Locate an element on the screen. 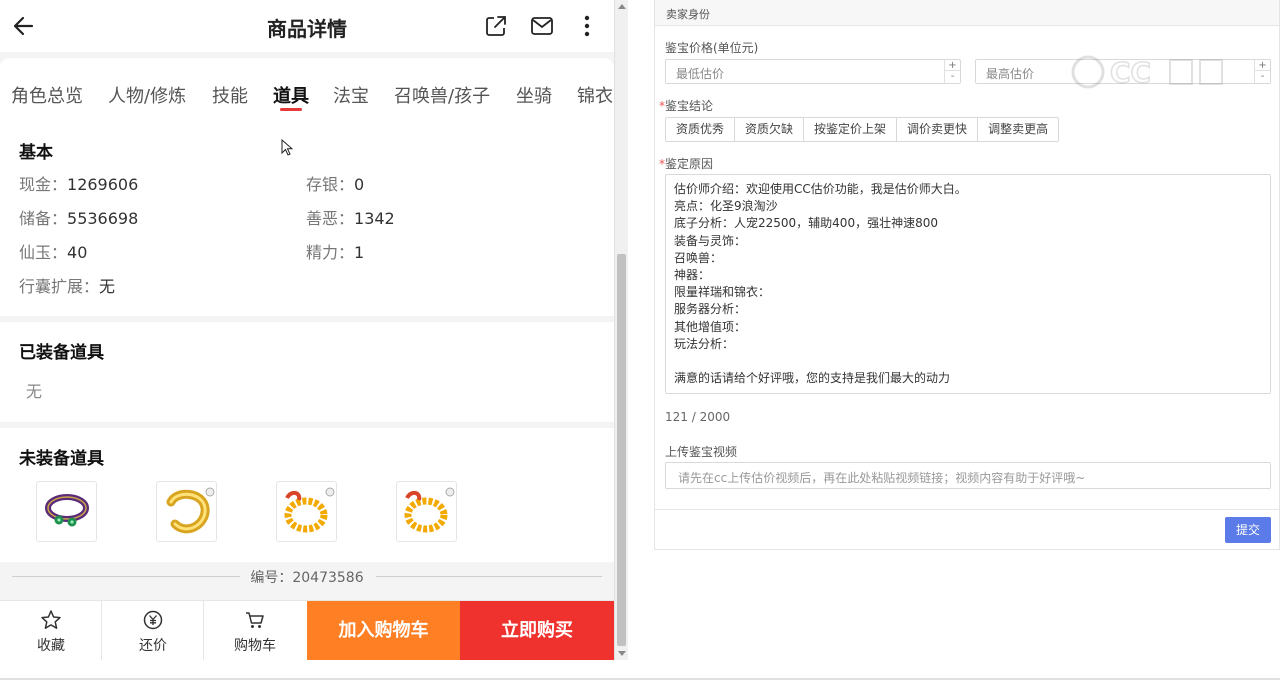 The image size is (1280, 680). field-savings: 存银：0 is located at coordinates (335, 184).